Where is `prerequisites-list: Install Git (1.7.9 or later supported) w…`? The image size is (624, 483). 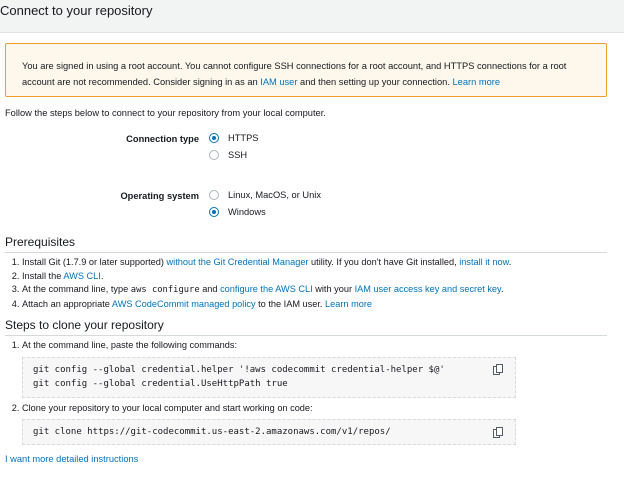 prerequisites-list: Install Git (1.7.9 or later supported) w… is located at coordinates (306, 283).